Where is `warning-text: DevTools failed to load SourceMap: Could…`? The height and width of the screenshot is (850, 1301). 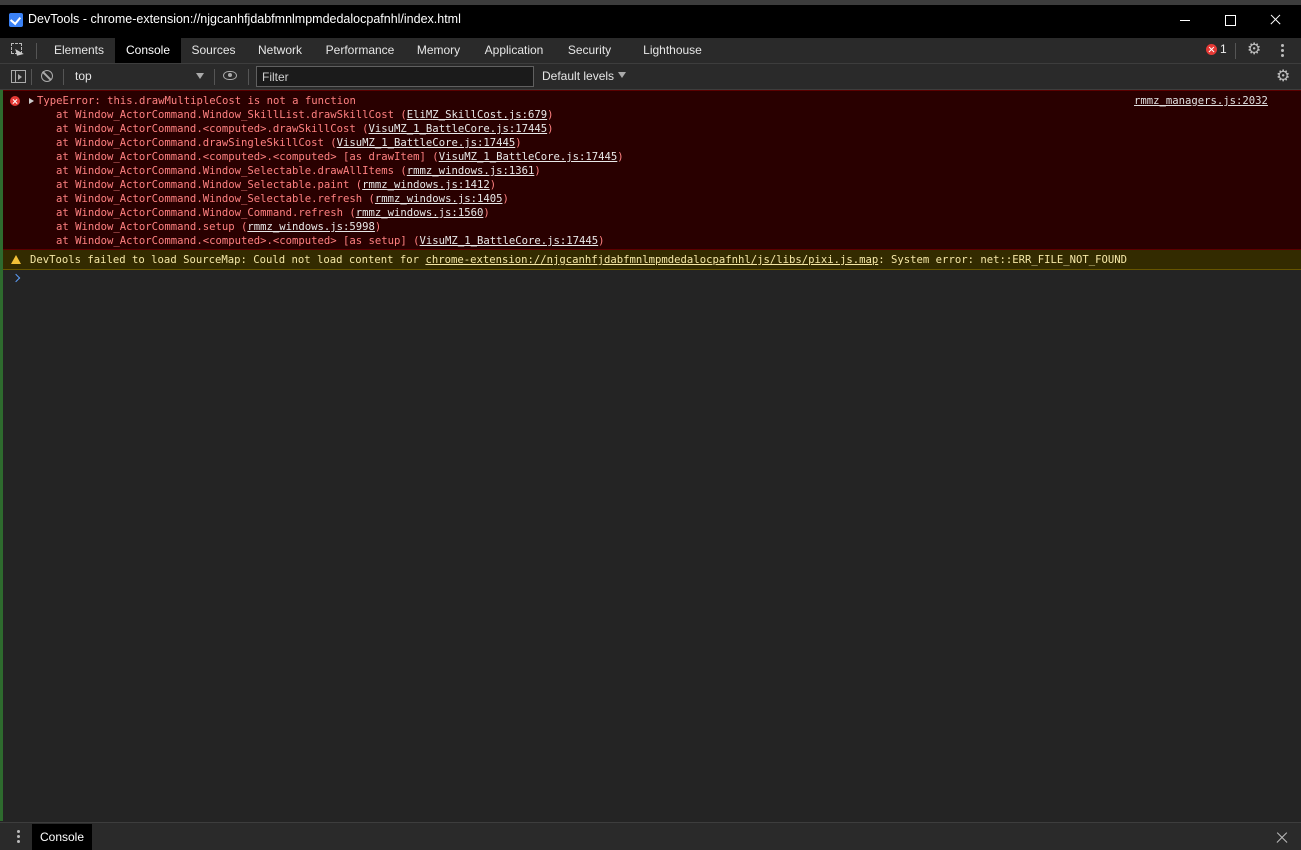 warning-text: DevTools failed to load SourceMap: Could… is located at coordinates (579, 260).